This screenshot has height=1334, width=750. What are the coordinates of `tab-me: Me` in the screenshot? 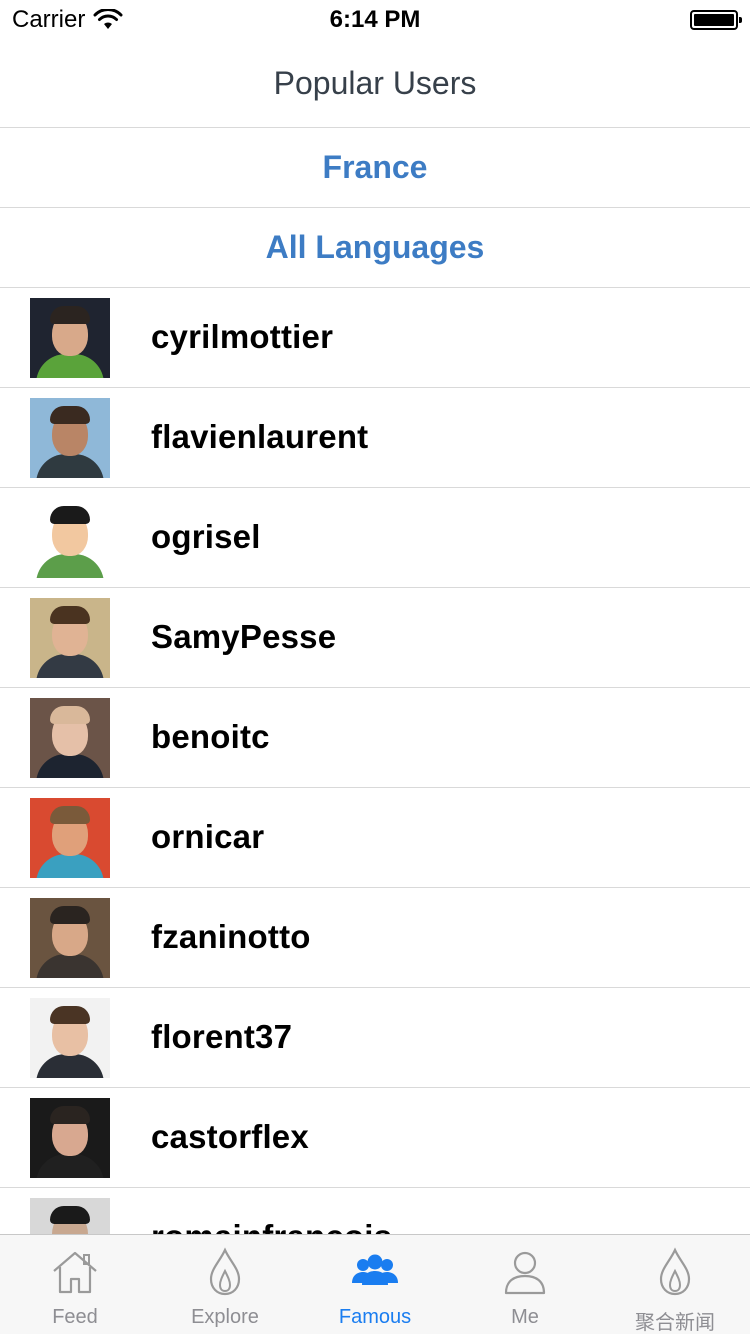 It's located at (525, 1284).